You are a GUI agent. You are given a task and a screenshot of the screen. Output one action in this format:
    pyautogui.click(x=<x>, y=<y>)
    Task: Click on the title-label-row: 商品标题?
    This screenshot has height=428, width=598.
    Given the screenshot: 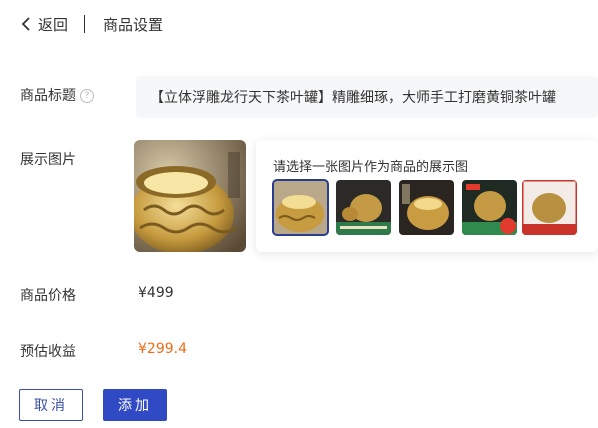 What is the action you would take?
    pyautogui.click(x=57, y=95)
    